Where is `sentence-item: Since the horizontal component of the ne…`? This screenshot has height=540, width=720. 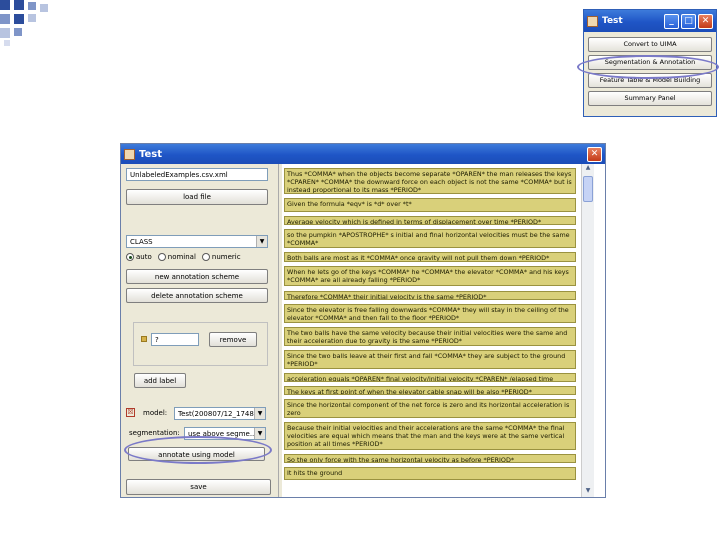
sentence-item: Since the horizontal component of the ne… is located at coordinates (430, 408).